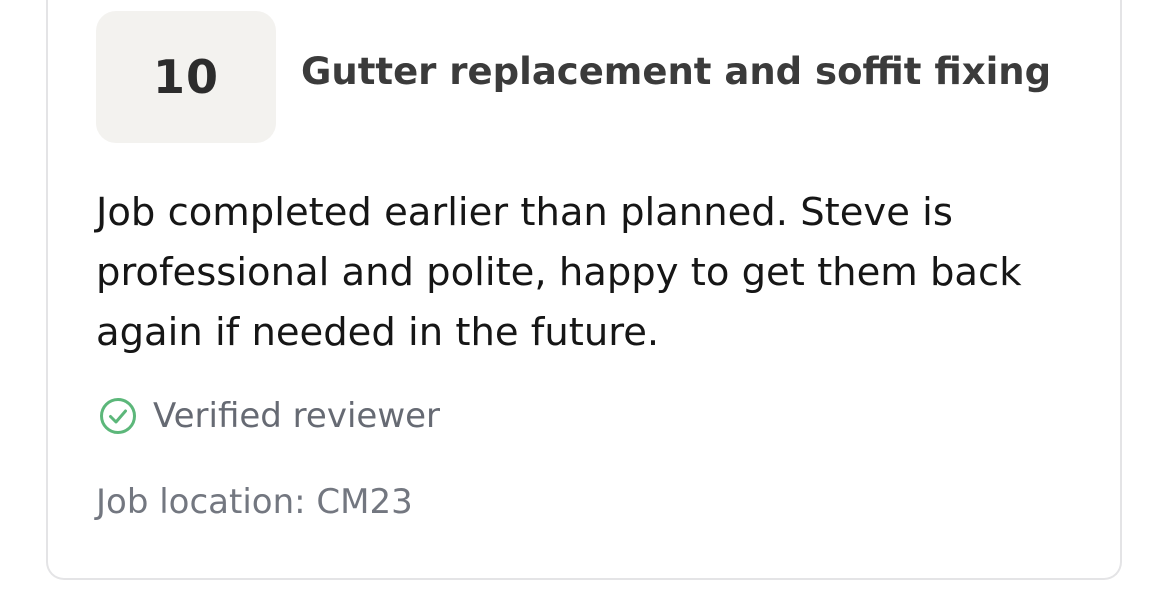  I want to click on review-score-badge: 10, so click(186, 77).